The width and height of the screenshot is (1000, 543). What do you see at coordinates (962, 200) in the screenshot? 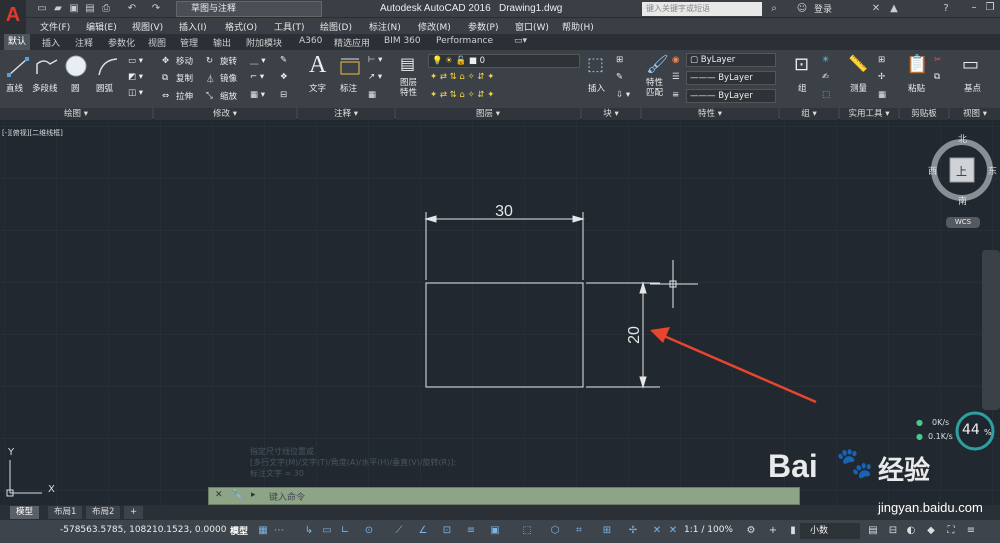
I see `viewcube-south: 南` at bounding box center [962, 200].